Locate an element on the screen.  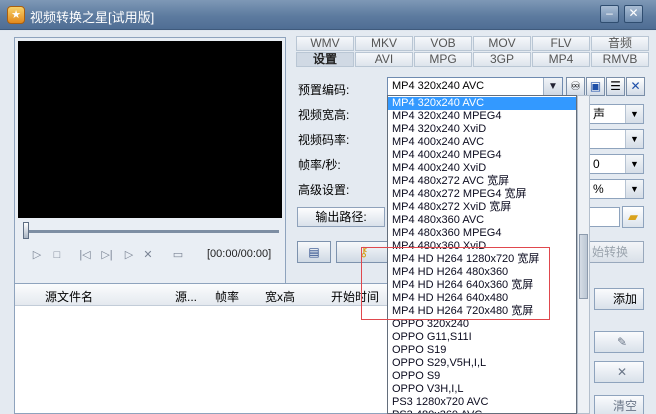
column-fps: 帧率 is located at coordinates (227, 296).